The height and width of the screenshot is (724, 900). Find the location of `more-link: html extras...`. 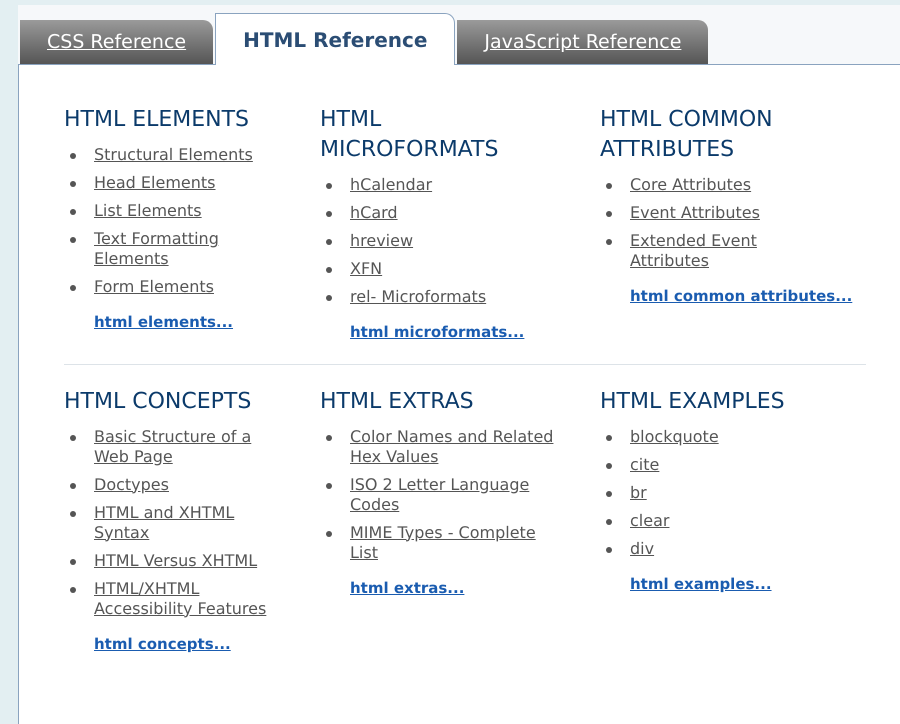

more-link: html extras... is located at coordinates (407, 587).